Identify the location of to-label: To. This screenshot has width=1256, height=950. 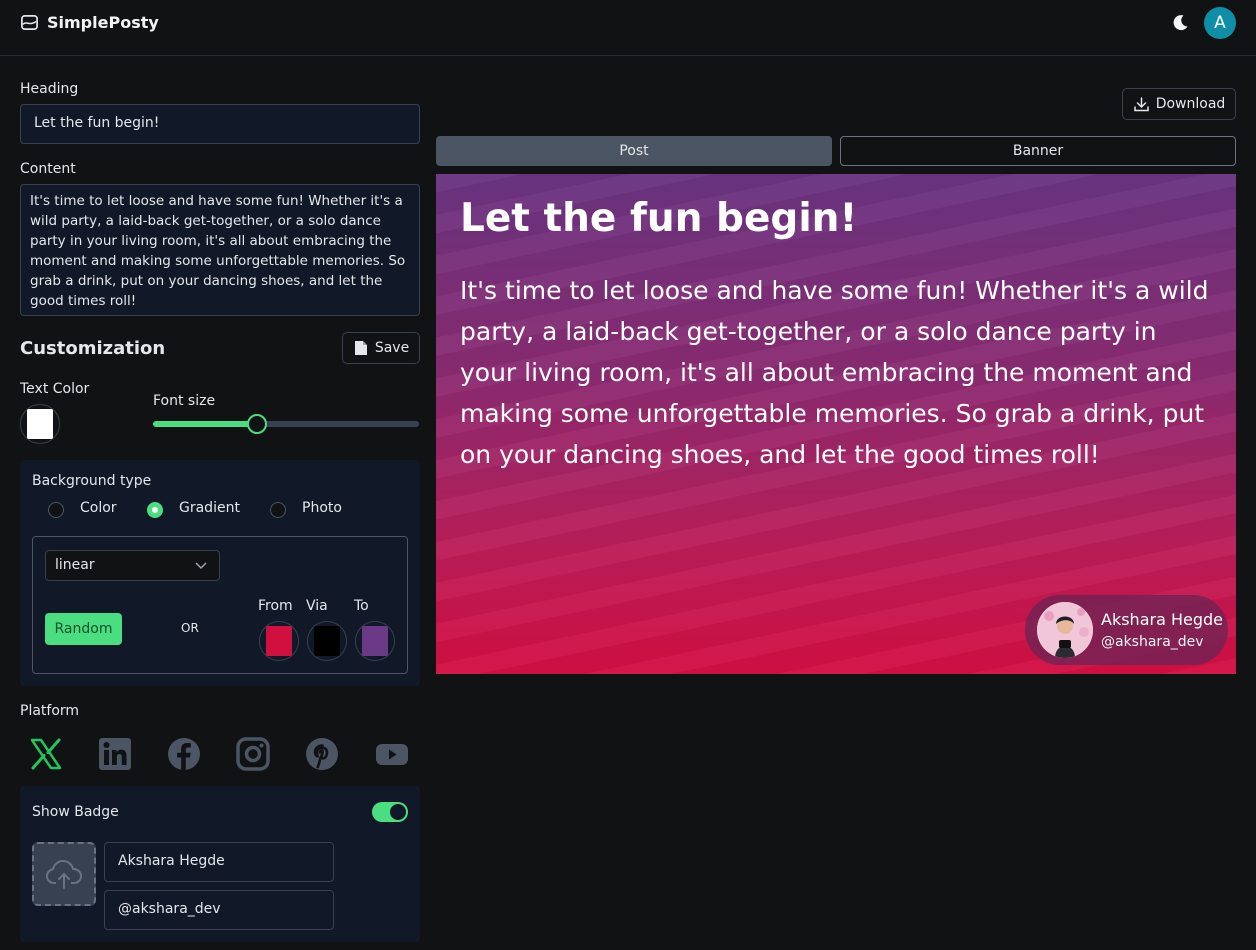
(361, 606).